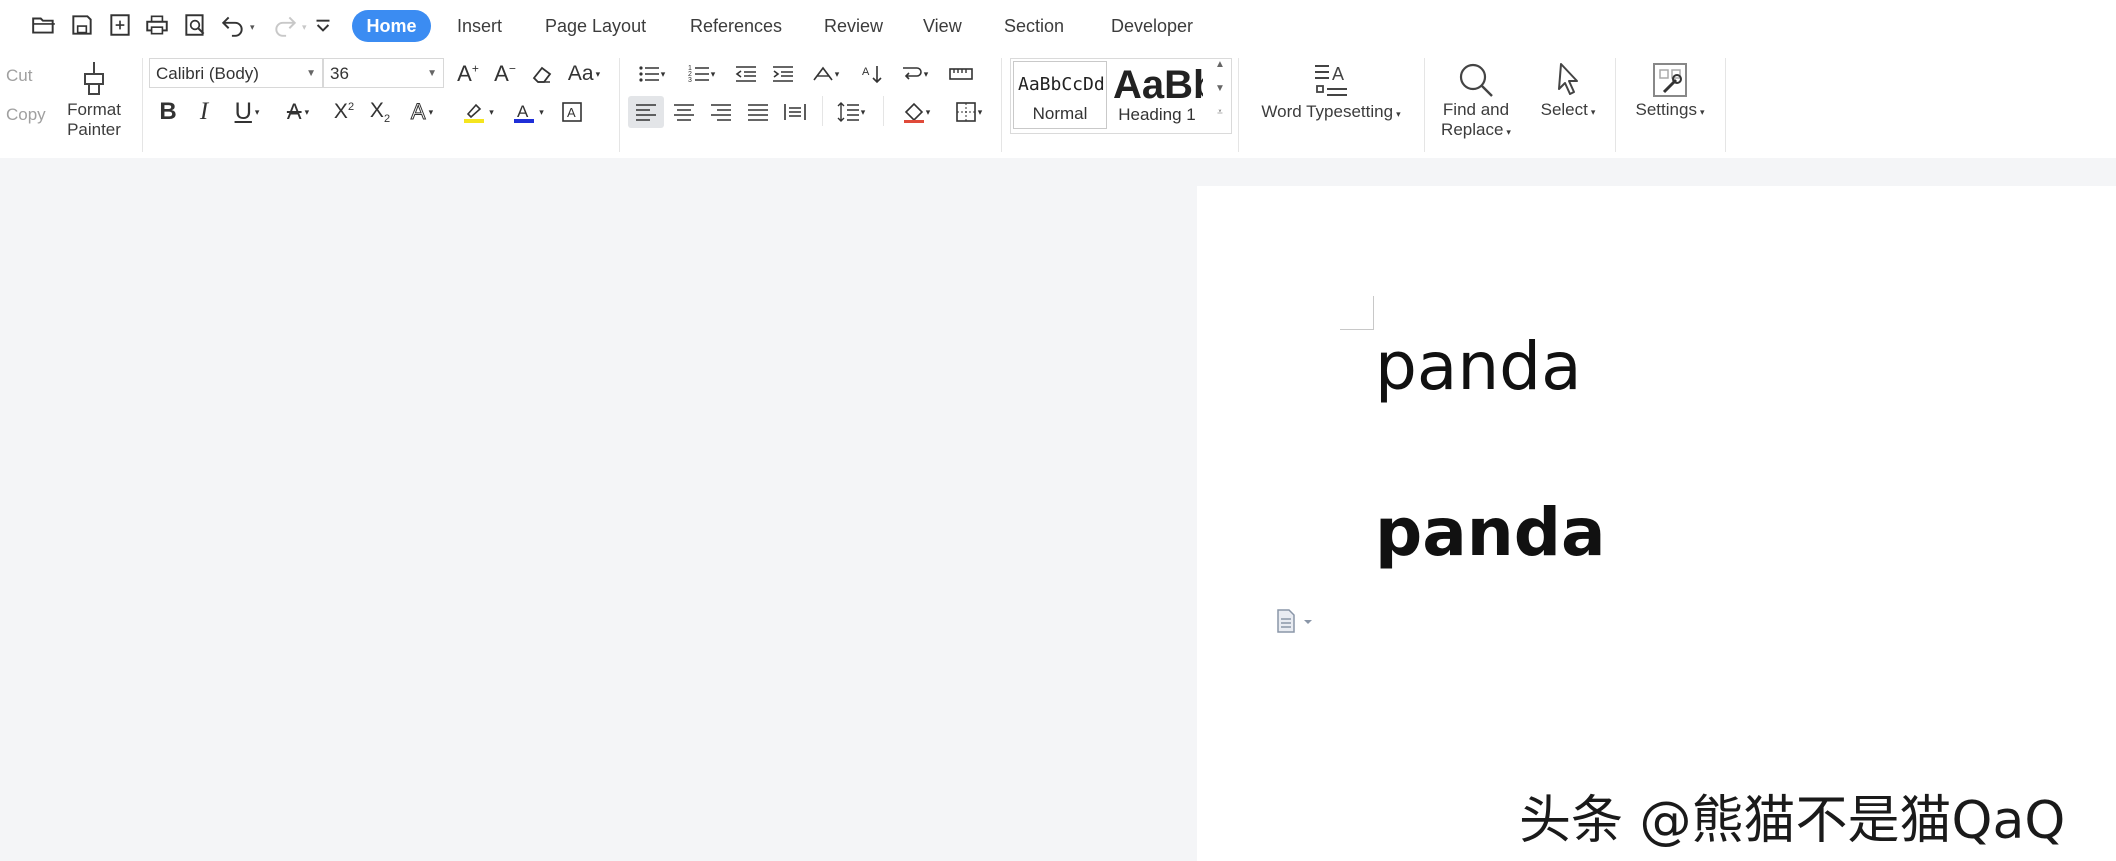 The width and height of the screenshot is (2116, 861). I want to click on align-right-icon, so click(721, 112).